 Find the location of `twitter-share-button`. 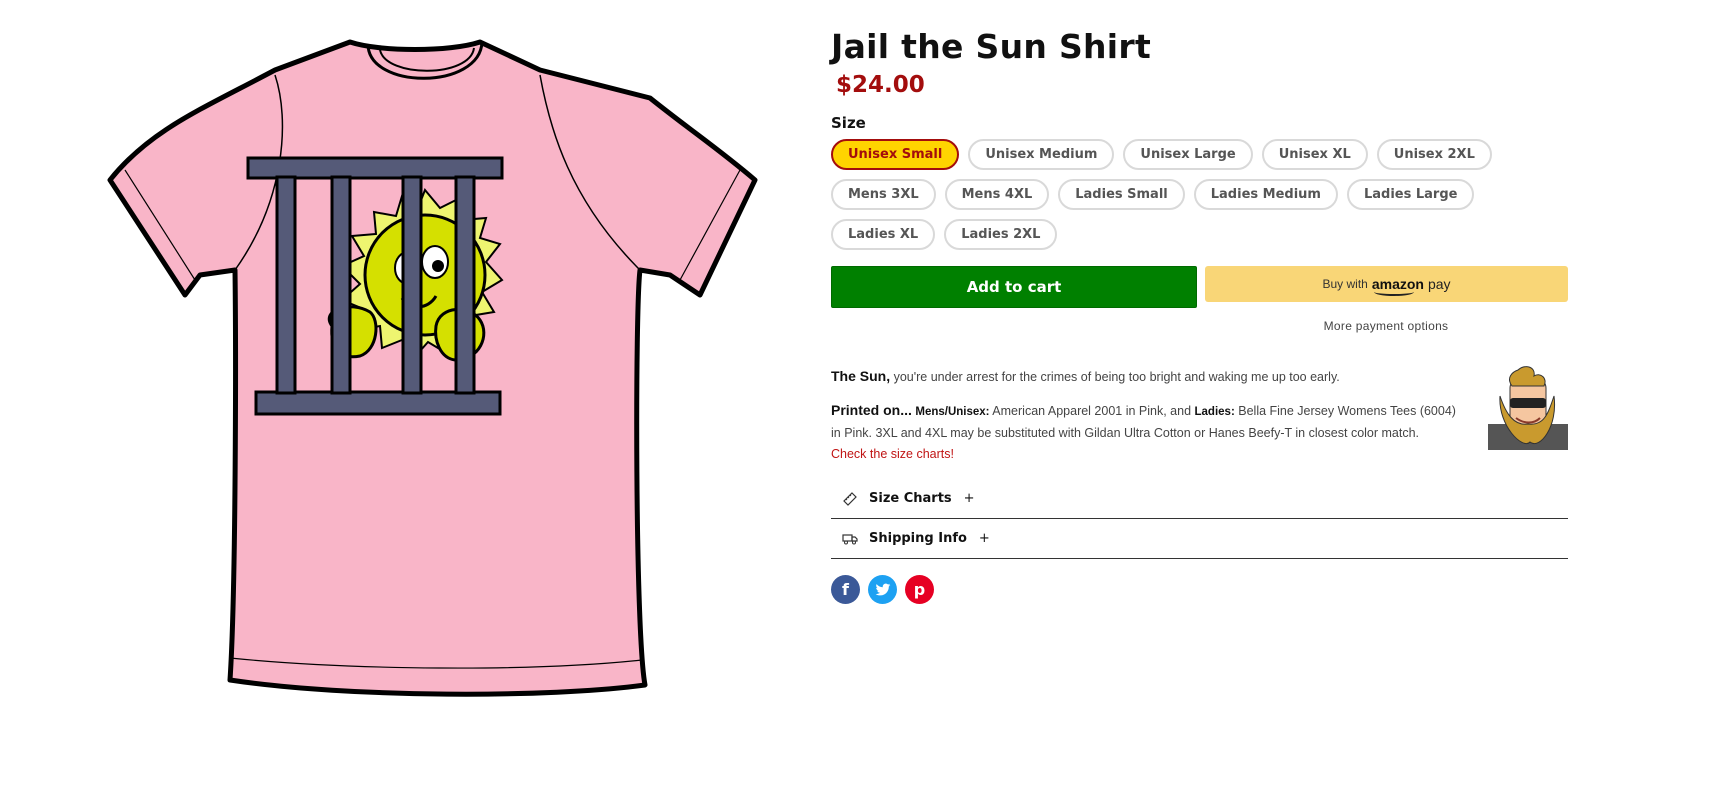

twitter-share-button is located at coordinates (882, 589).